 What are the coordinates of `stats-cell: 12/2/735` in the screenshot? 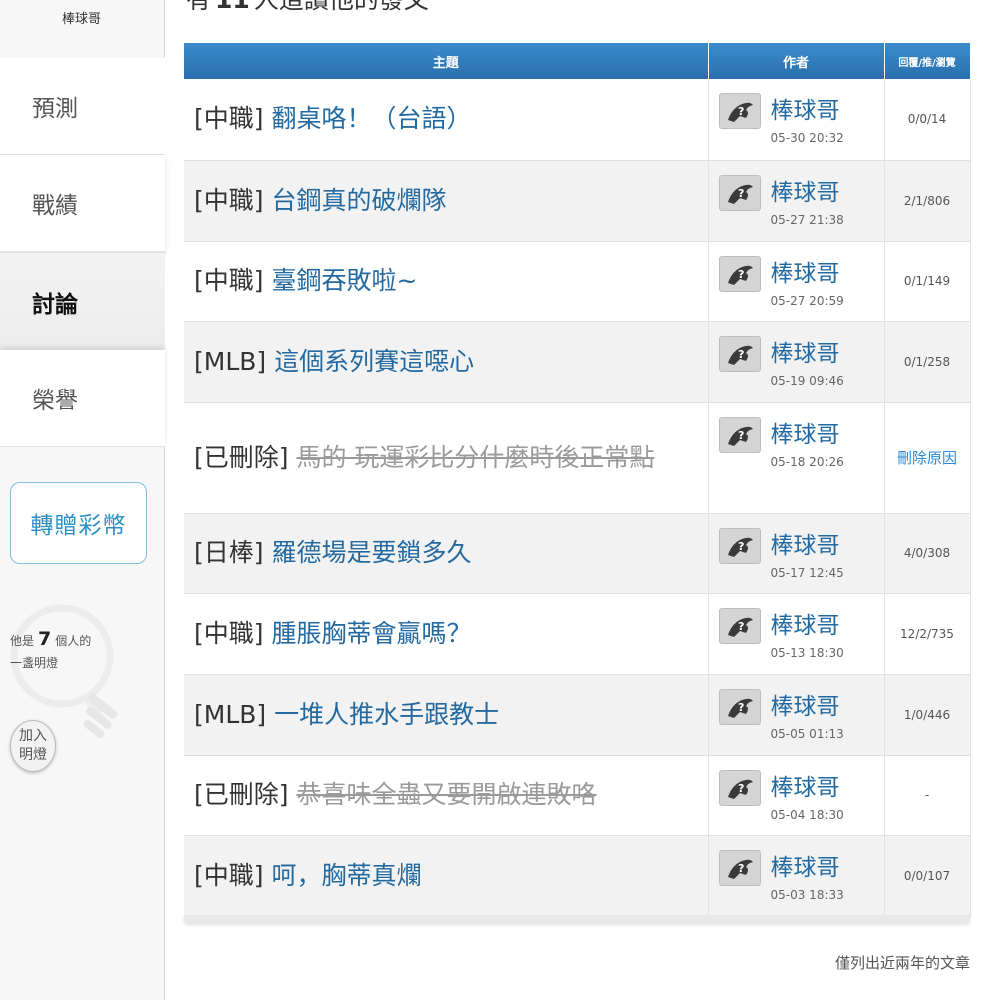 It's located at (927, 634).